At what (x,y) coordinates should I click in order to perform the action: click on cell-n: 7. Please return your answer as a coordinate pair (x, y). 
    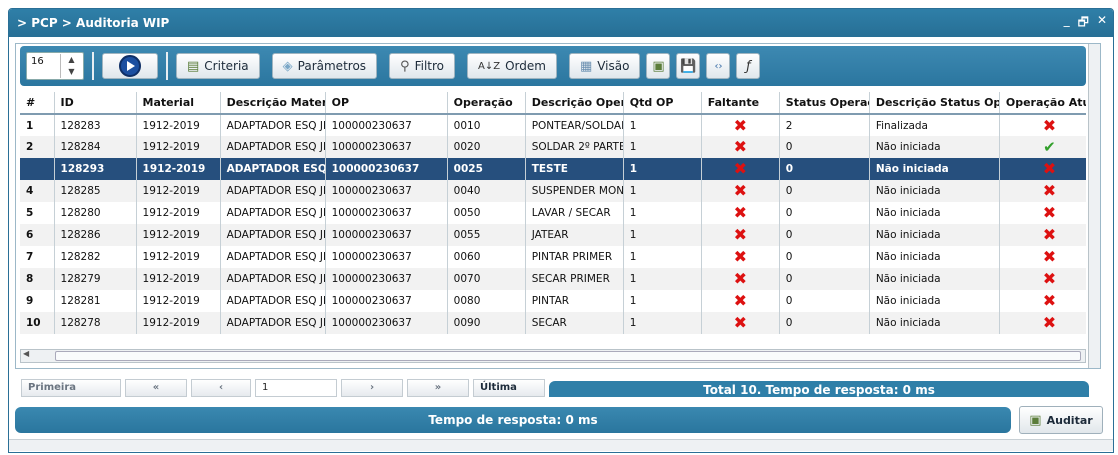
    Looking at the image, I should click on (37, 257).